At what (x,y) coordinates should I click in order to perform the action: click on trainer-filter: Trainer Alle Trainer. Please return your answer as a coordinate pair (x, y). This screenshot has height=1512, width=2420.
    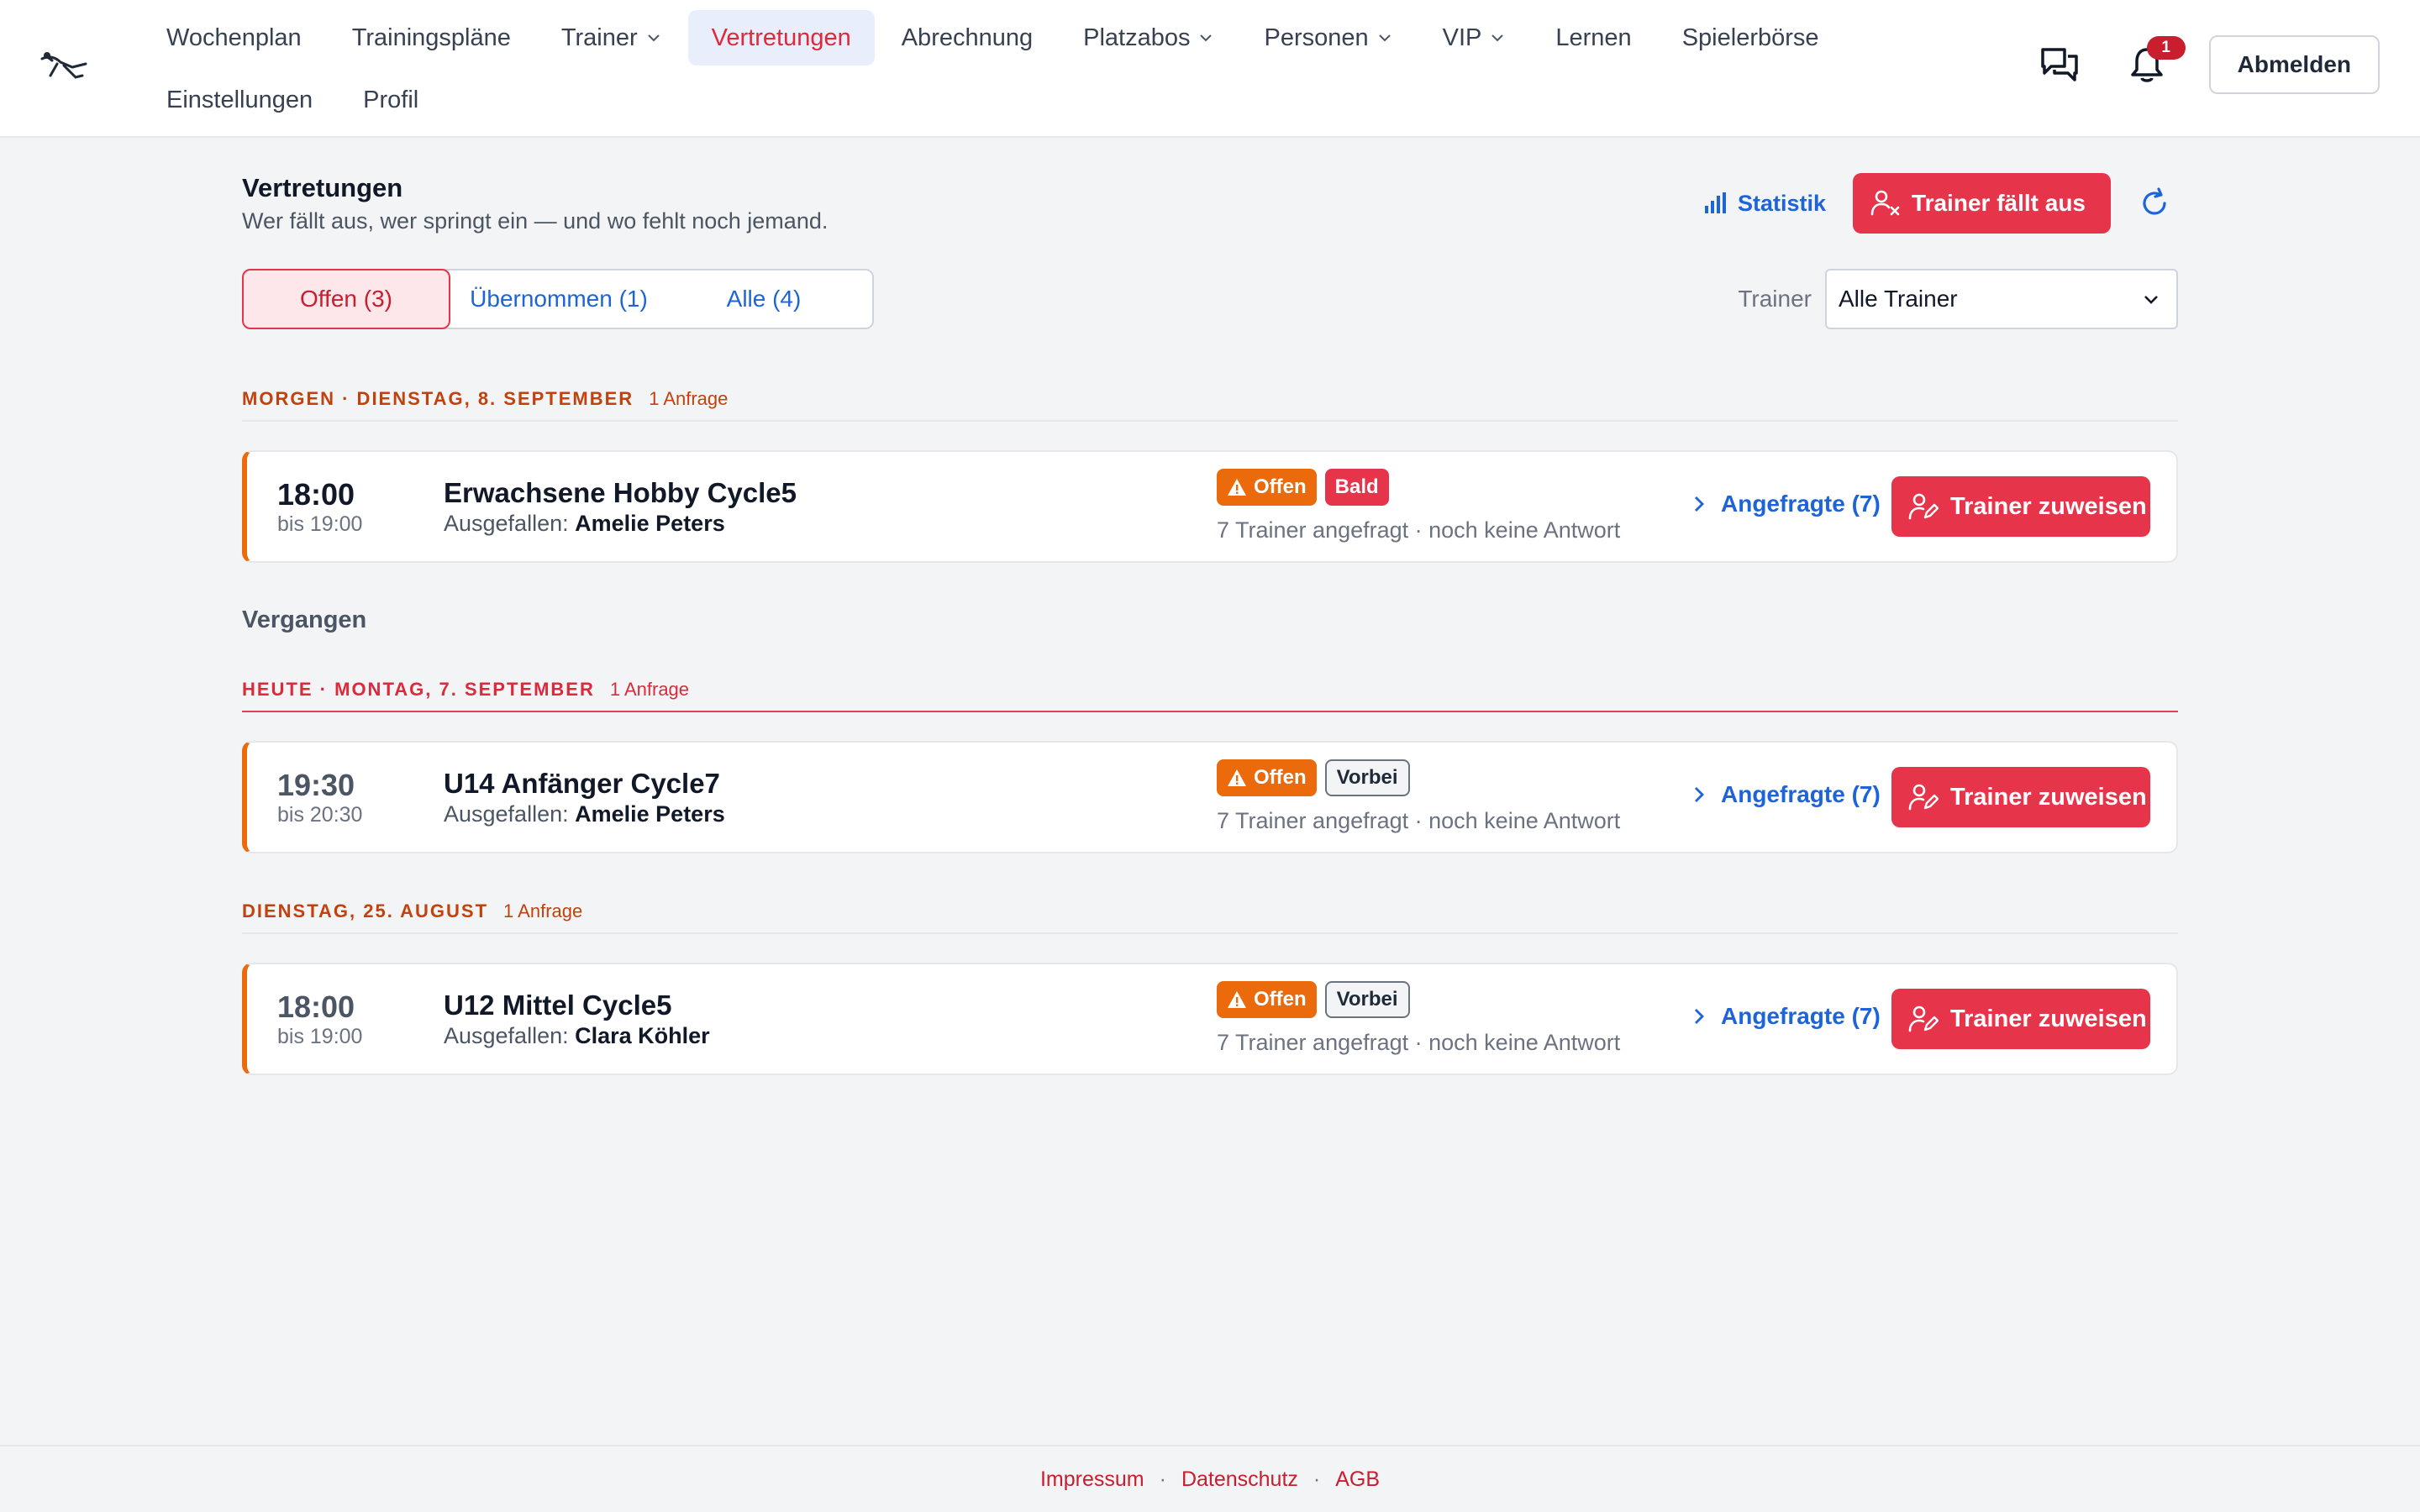
    Looking at the image, I should click on (1958, 299).